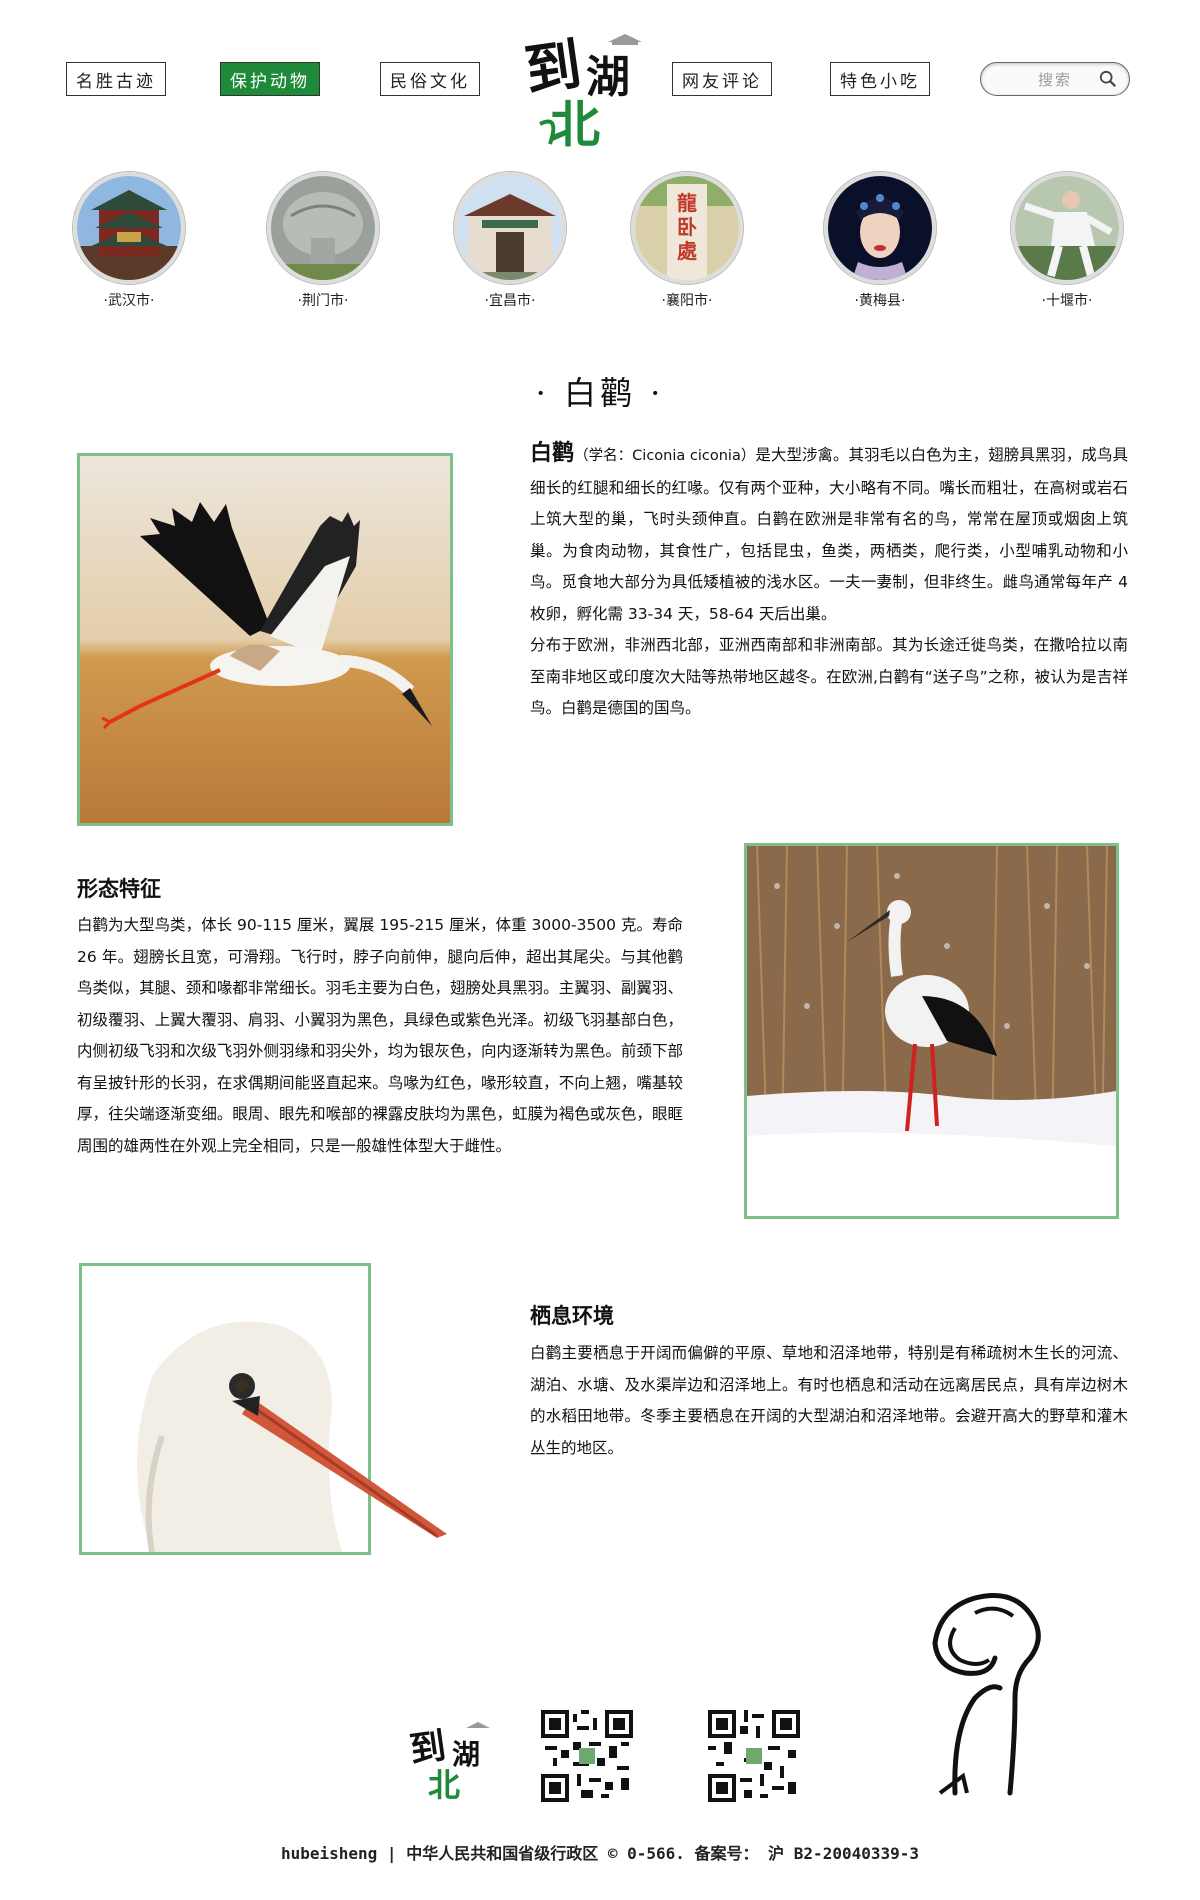 Image resolution: width=1200 pixels, height=1900 pixels. What do you see at coordinates (116, 79) in the screenshot?
I see `nav-item-scenic: 名胜古迹` at bounding box center [116, 79].